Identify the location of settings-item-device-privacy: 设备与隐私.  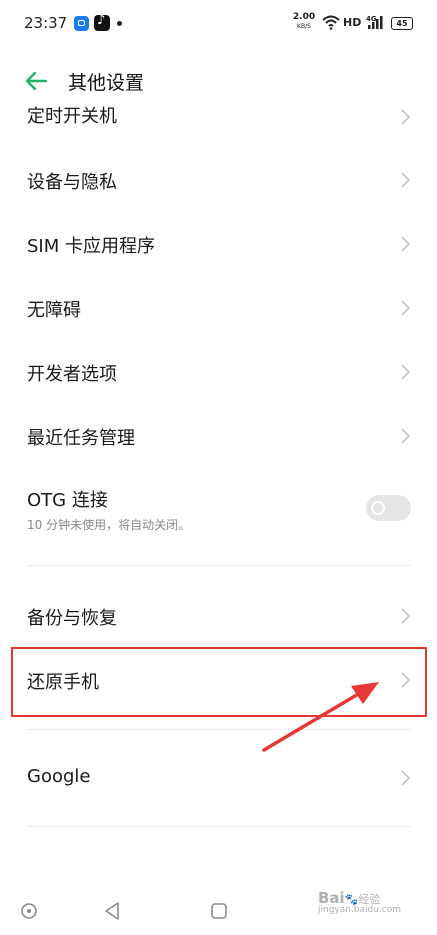
(218, 180).